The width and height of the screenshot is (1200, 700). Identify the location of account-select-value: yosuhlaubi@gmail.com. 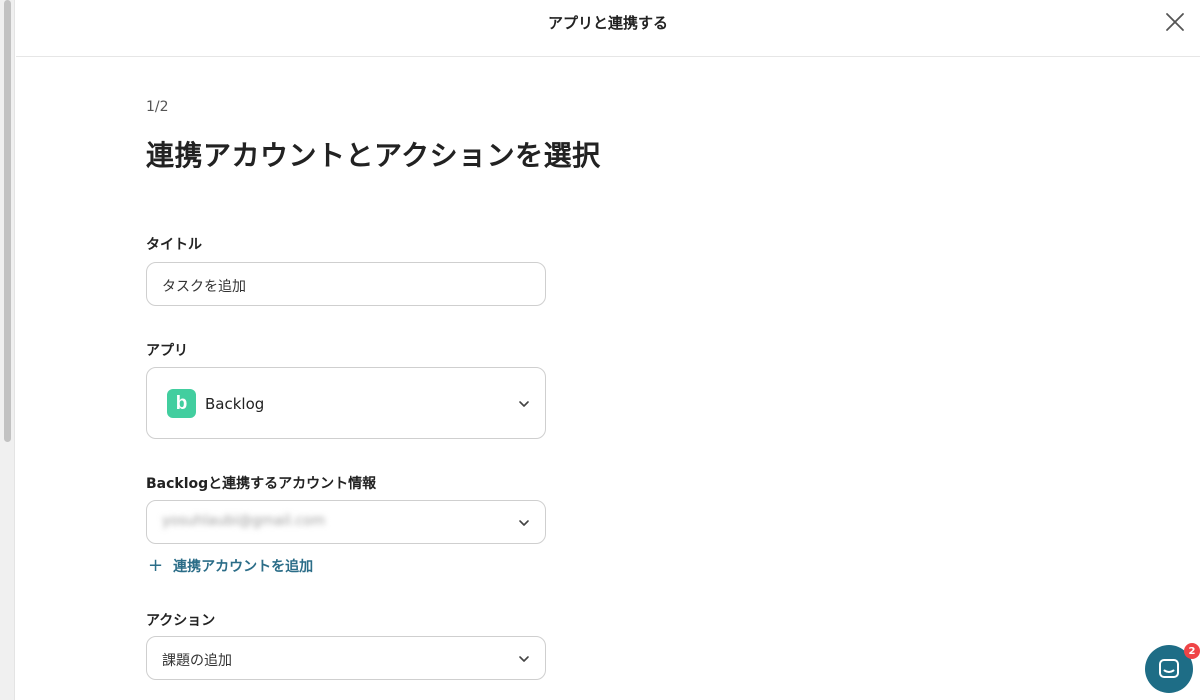
(244, 521).